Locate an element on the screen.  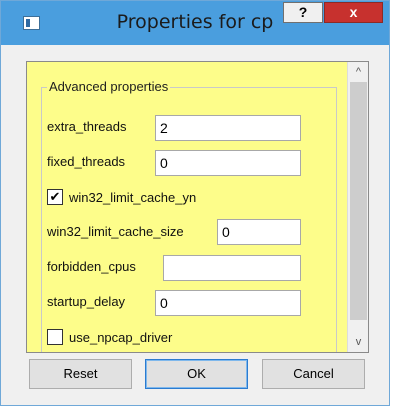
cancel-button: Cancel is located at coordinates (313, 374).